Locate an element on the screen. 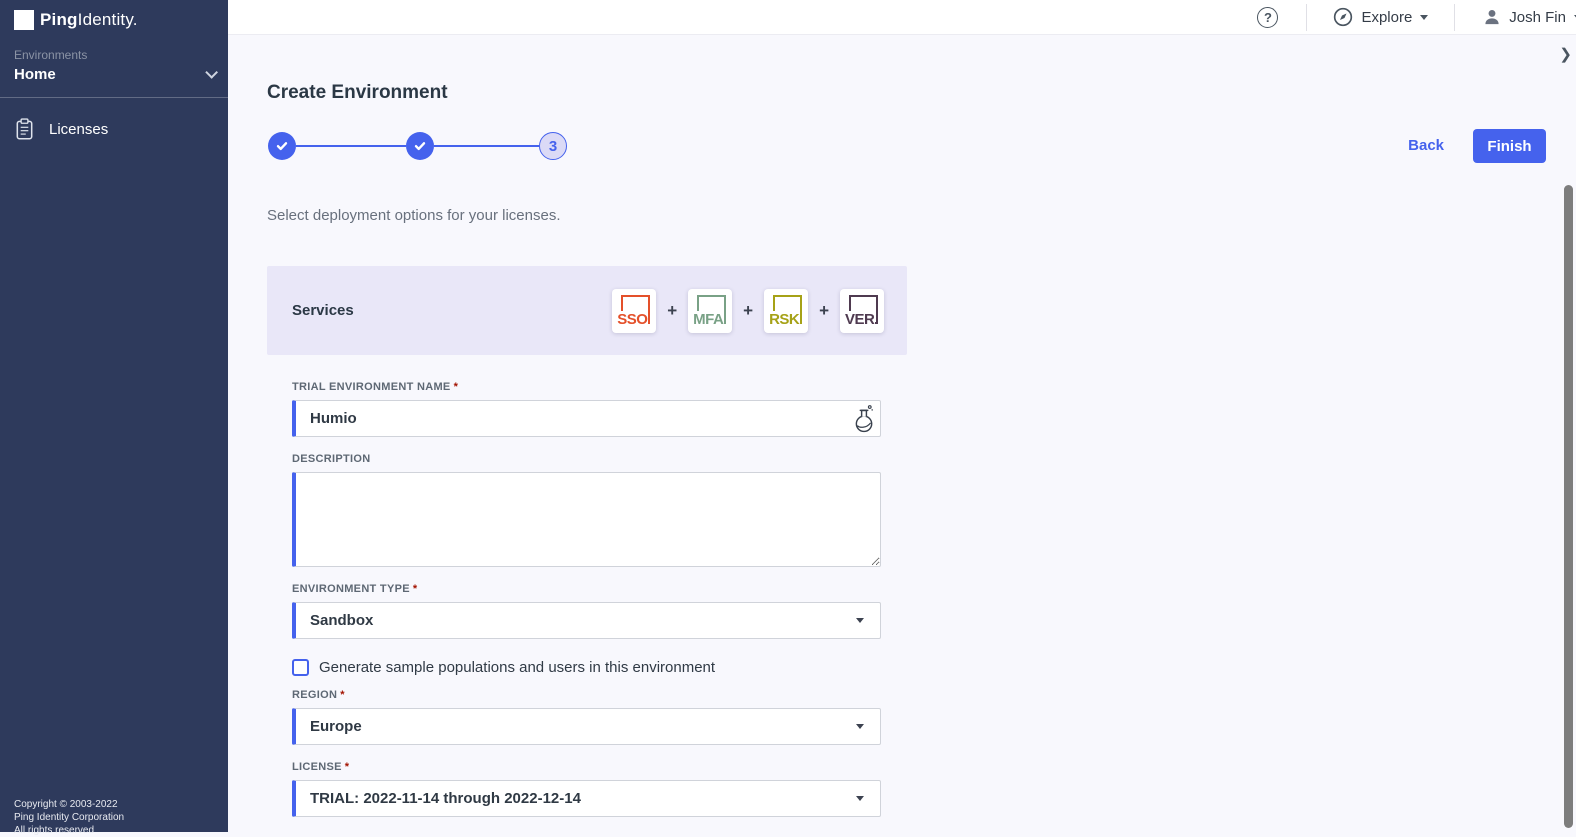 This screenshot has width=1576, height=837. environment-type-group: ENVIRONMENT TYPE* Sandbox is located at coordinates (586, 611).